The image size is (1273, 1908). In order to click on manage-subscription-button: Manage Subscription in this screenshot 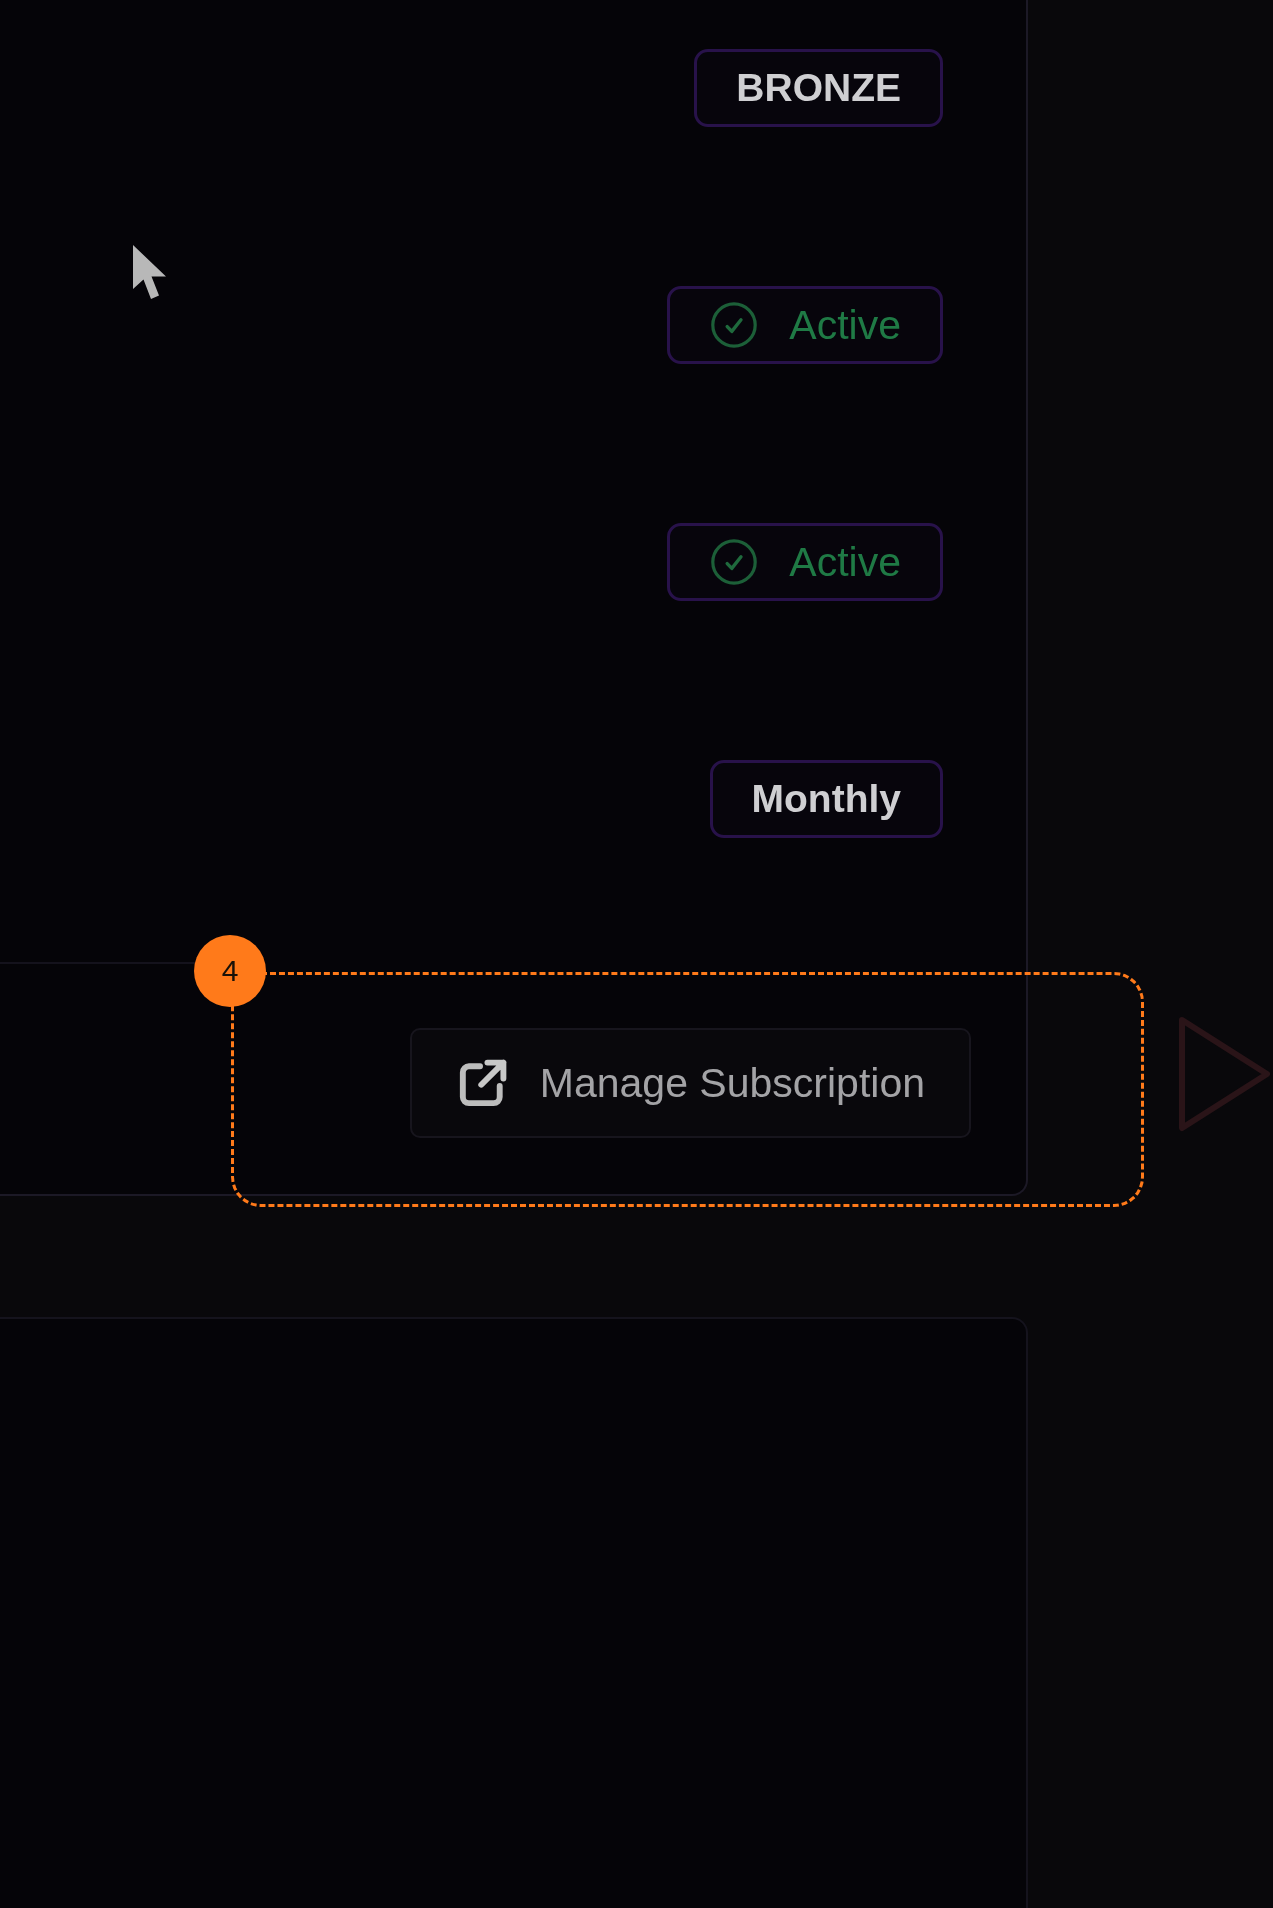, I will do `click(690, 1083)`.